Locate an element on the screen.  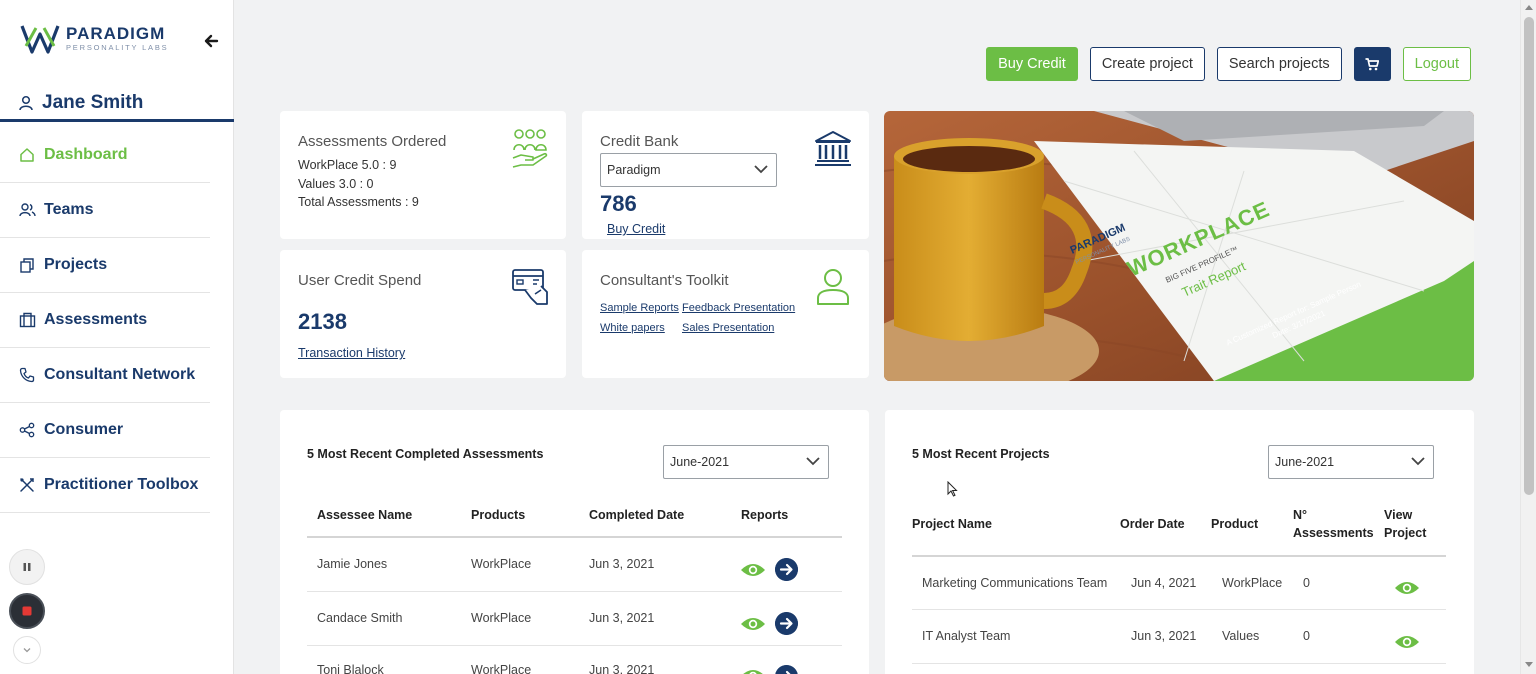
sidebar-item-label: Assessments is located at coordinates (96, 319).